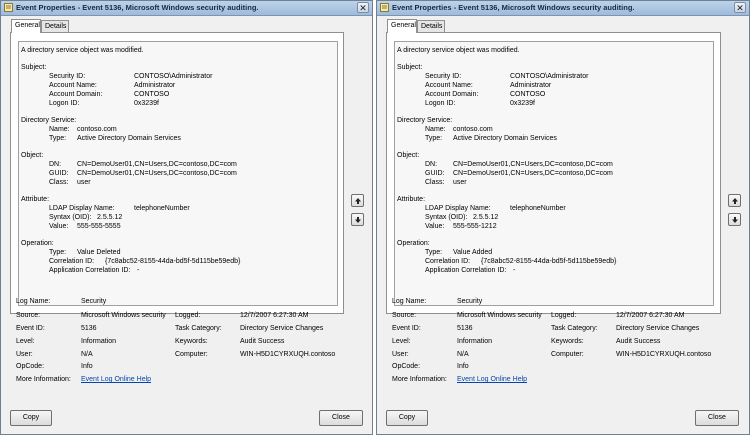 The width and height of the screenshot is (750, 435). What do you see at coordinates (162, 208) in the screenshot?
I see `ldap-value: telephoneNumber` at bounding box center [162, 208].